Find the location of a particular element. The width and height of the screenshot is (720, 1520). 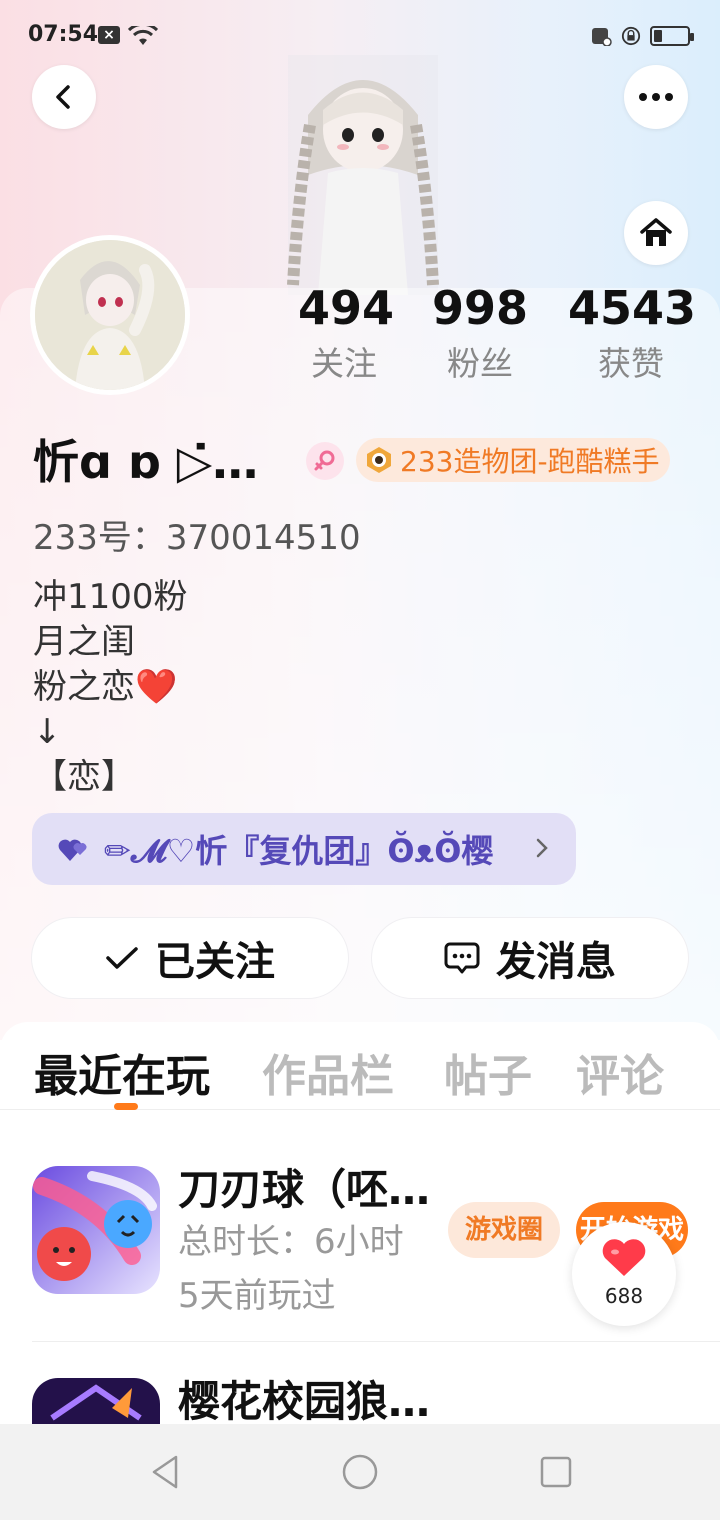

battery-icon is located at coordinates (672, 36).